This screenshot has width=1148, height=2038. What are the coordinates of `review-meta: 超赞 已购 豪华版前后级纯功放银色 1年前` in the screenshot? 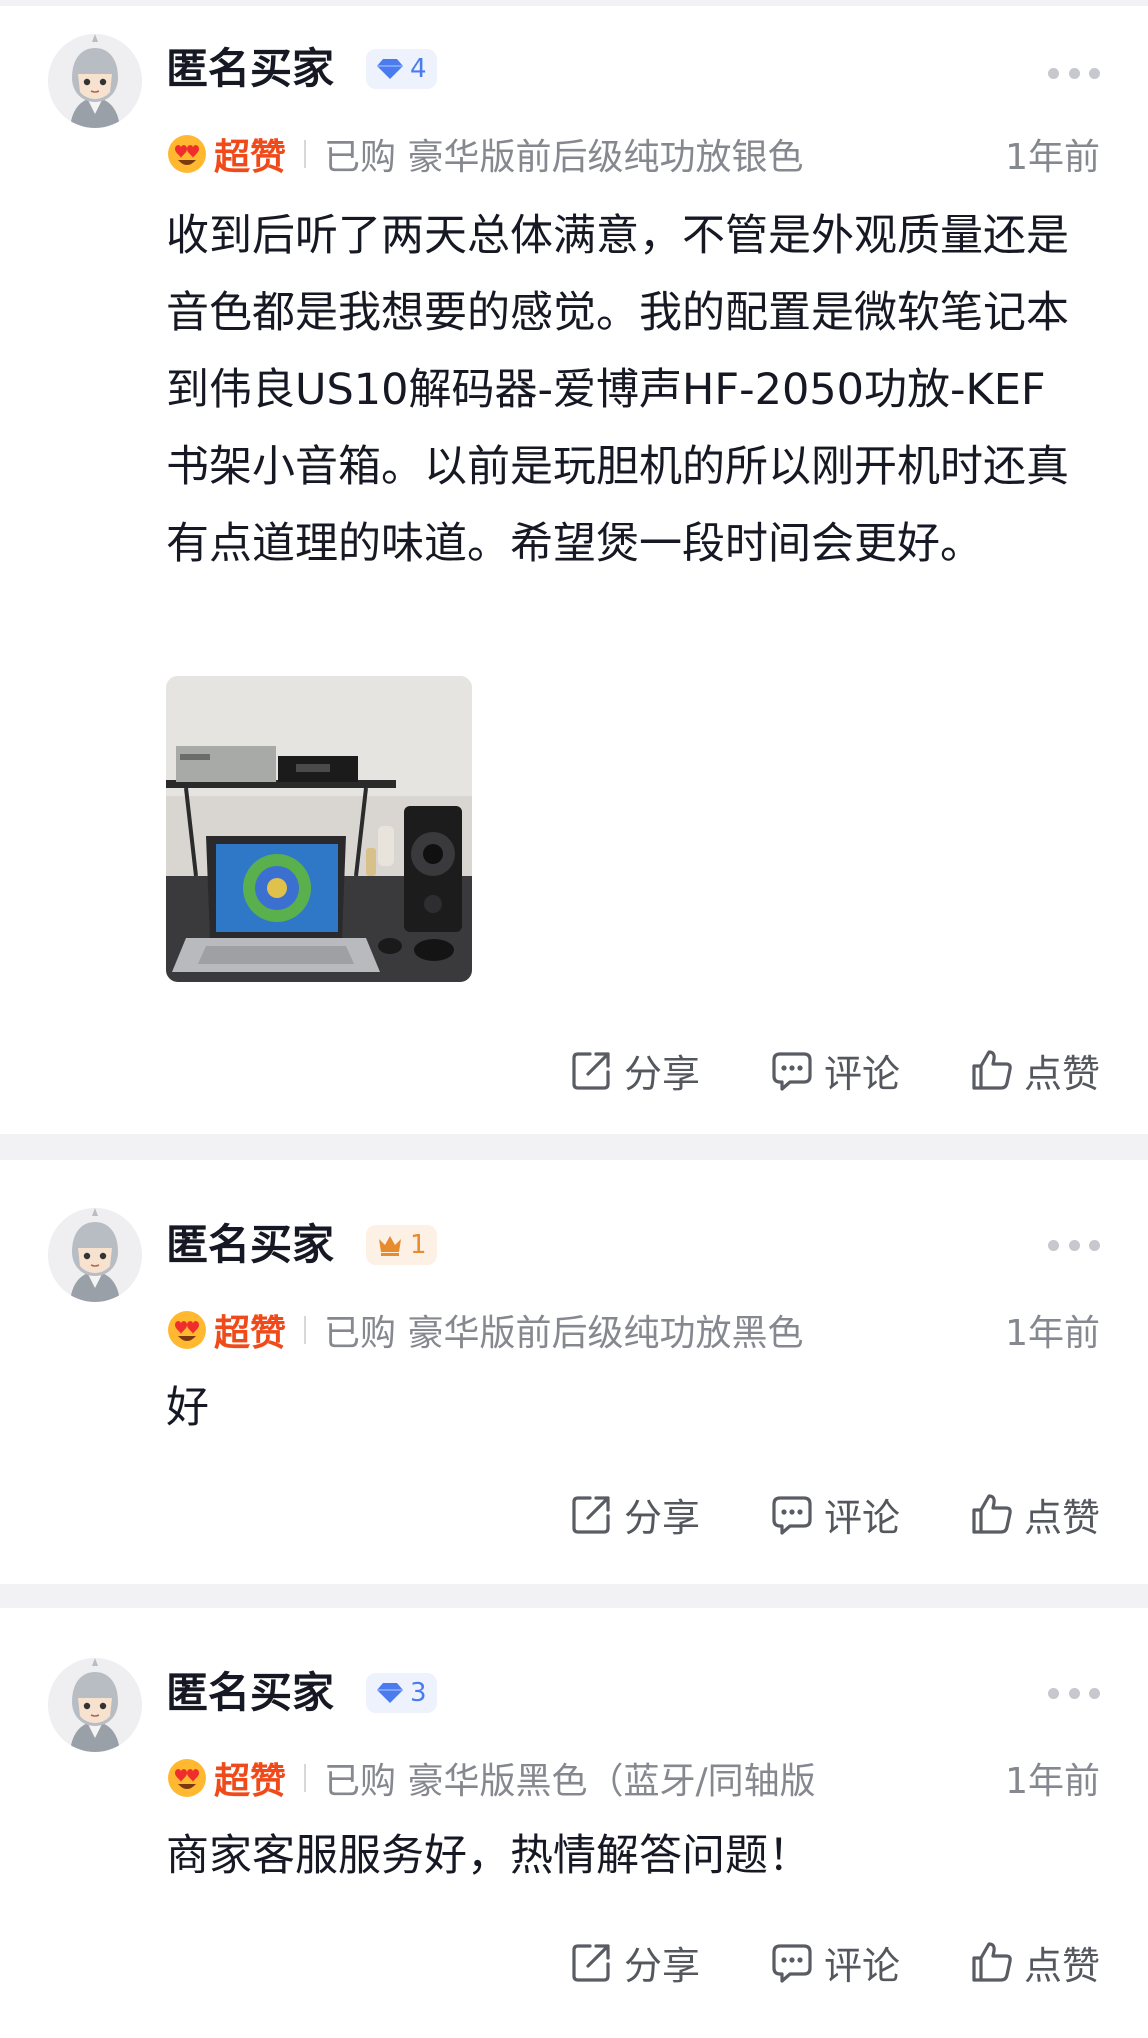 It's located at (633, 154).